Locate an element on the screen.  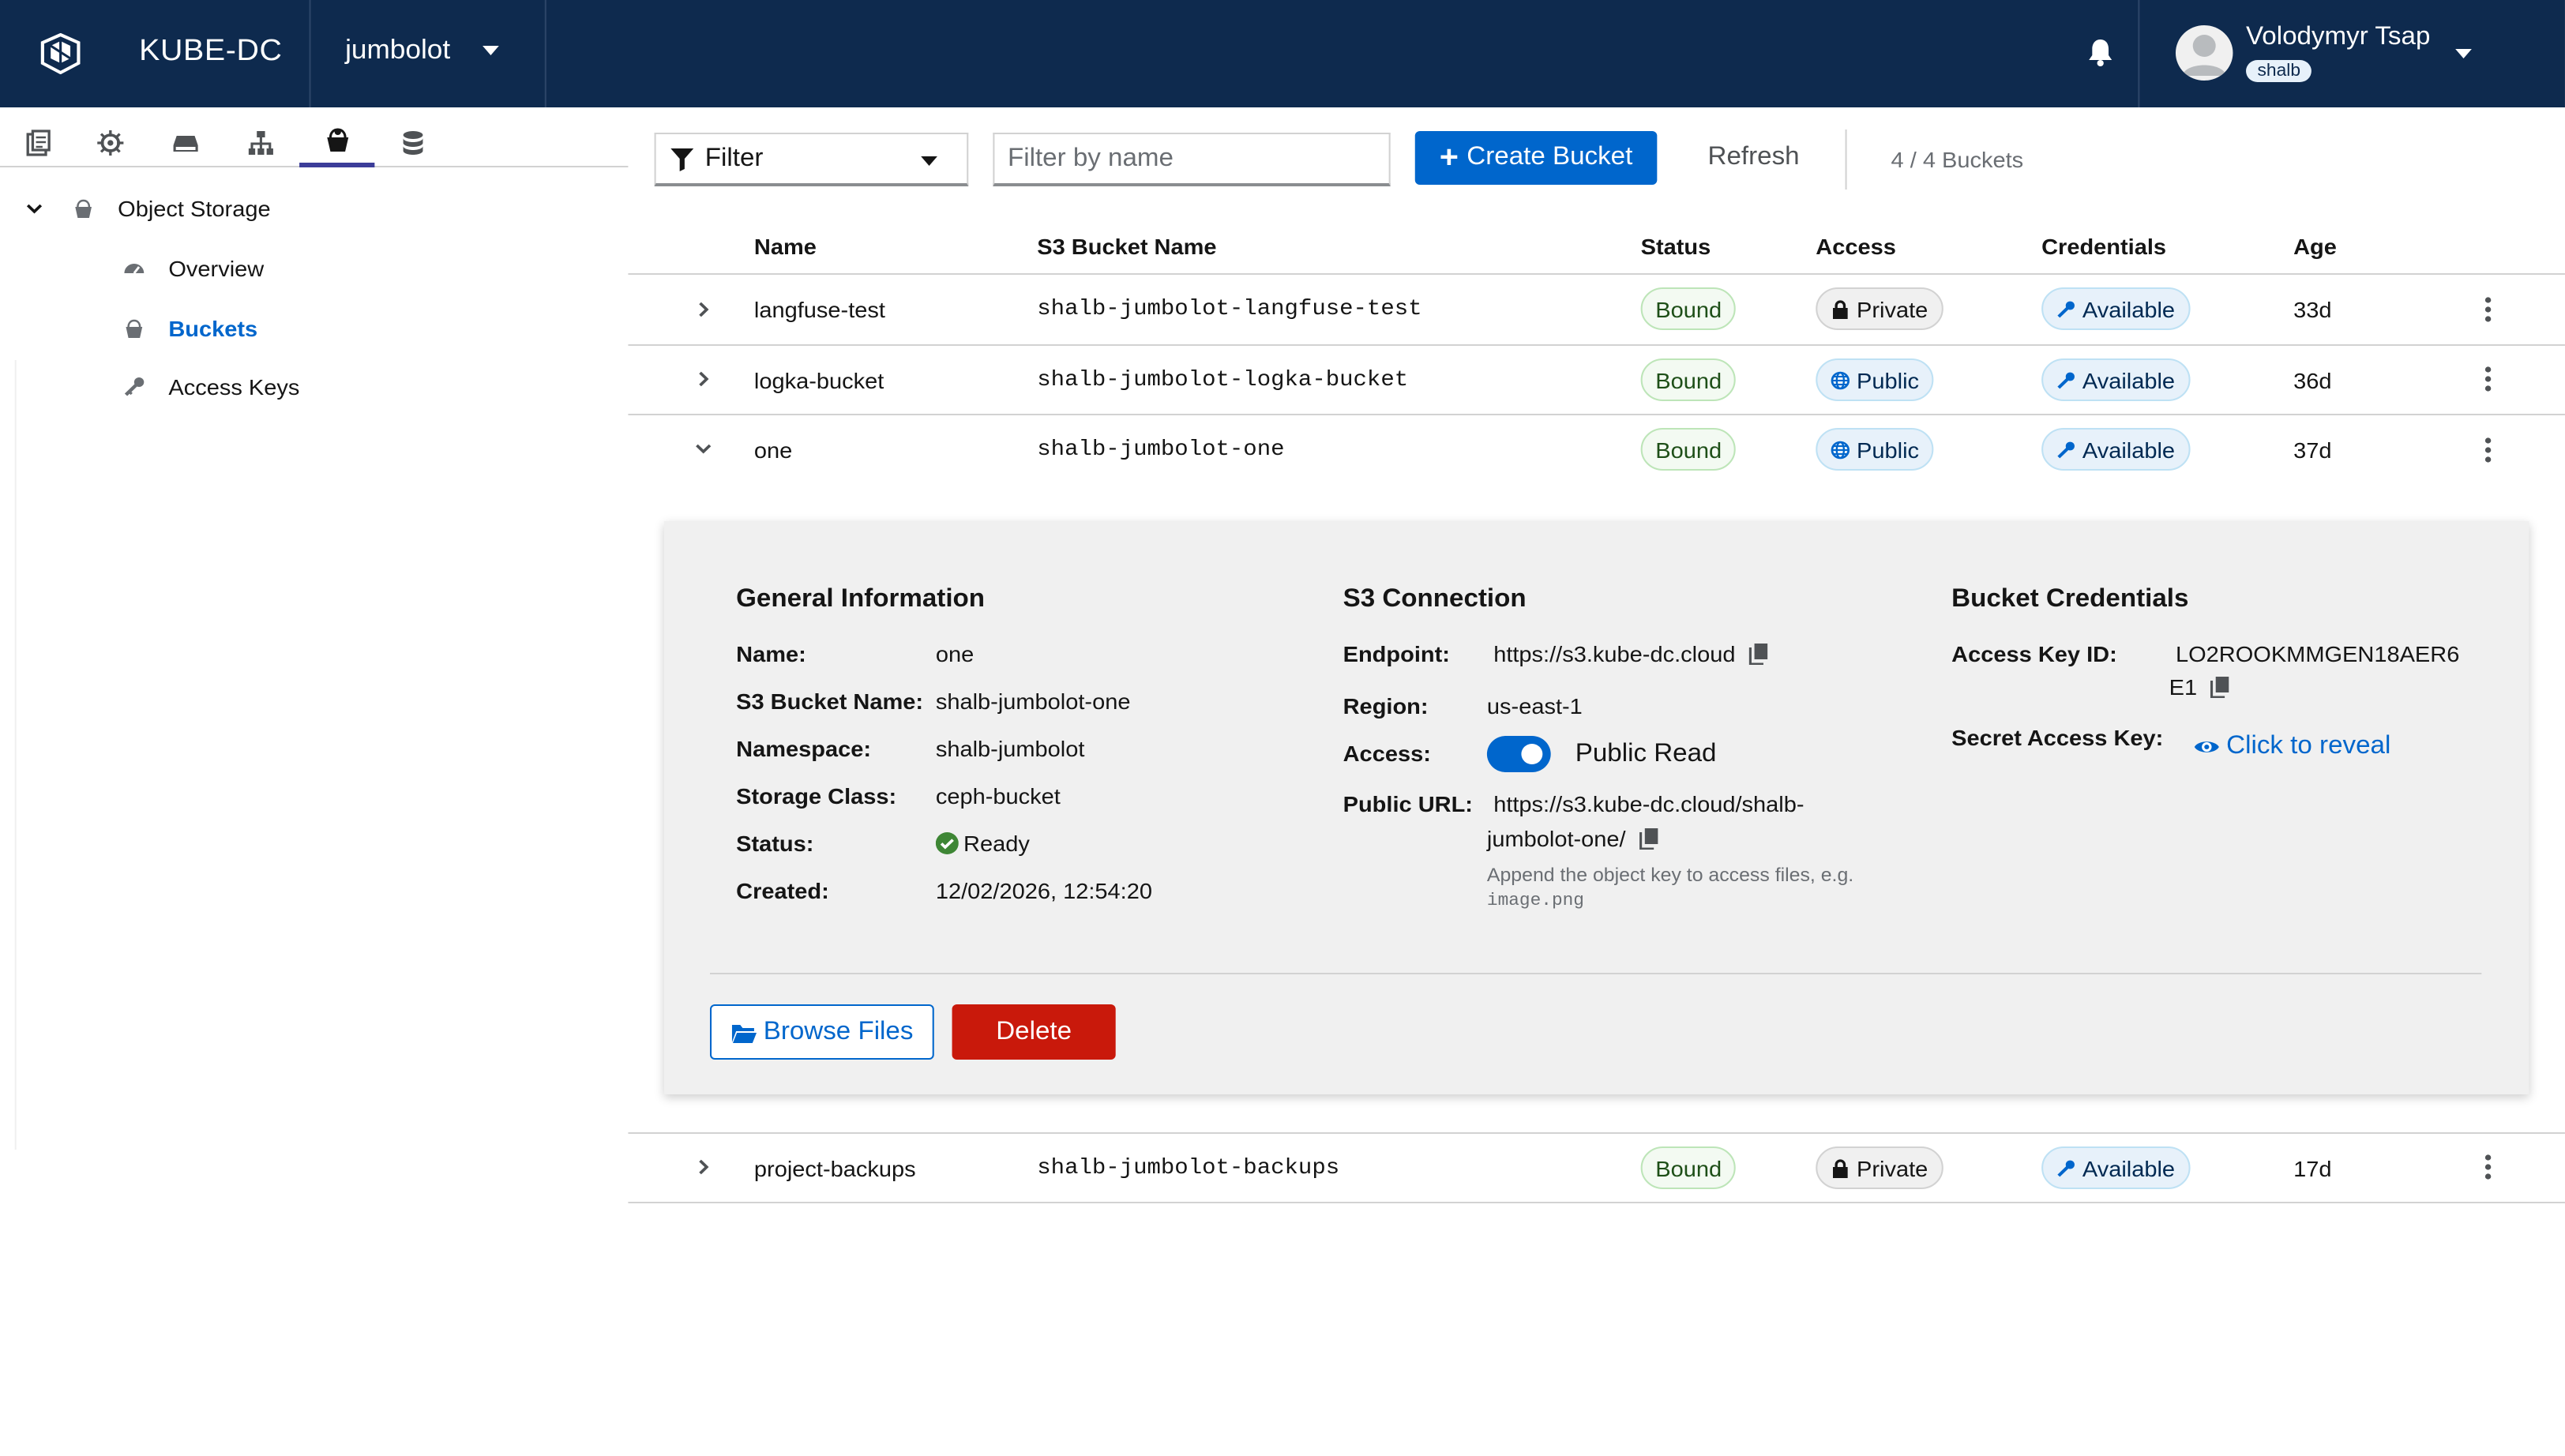
documents-icon is located at coordinates (37, 142).